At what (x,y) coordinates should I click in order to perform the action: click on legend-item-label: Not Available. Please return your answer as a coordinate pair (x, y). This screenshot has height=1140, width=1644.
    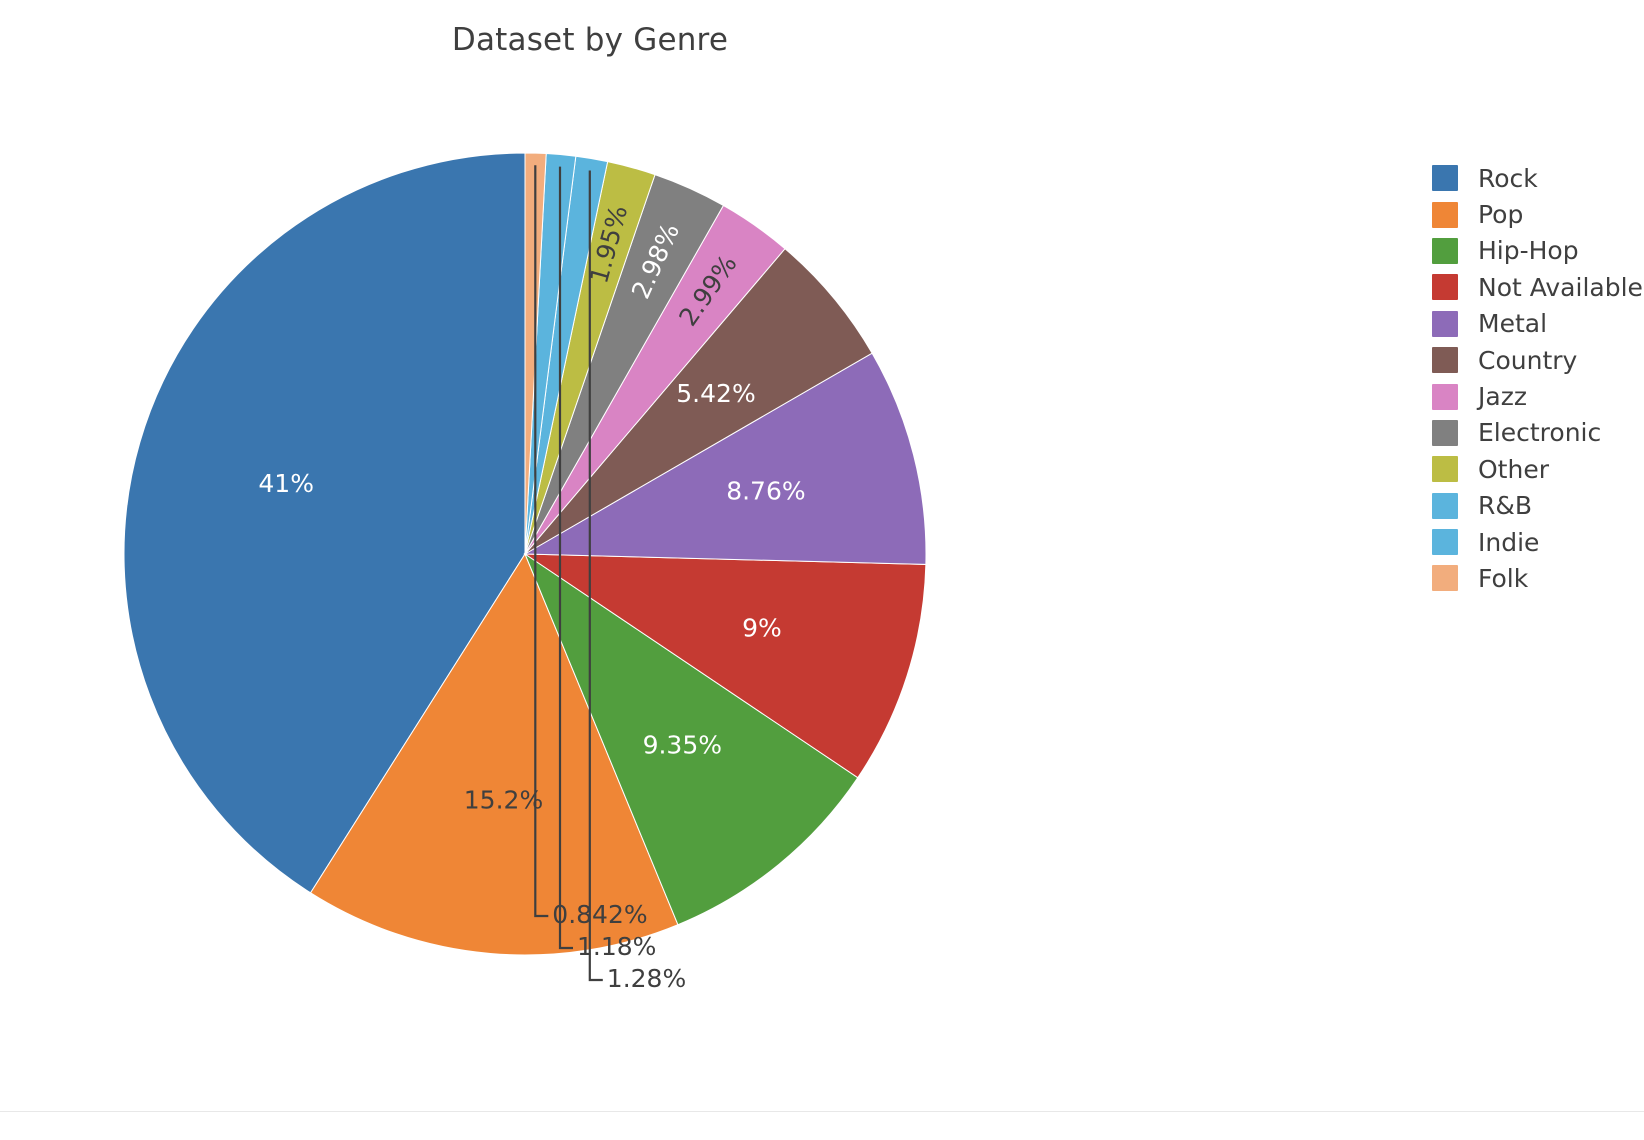
    Looking at the image, I should click on (1560, 287).